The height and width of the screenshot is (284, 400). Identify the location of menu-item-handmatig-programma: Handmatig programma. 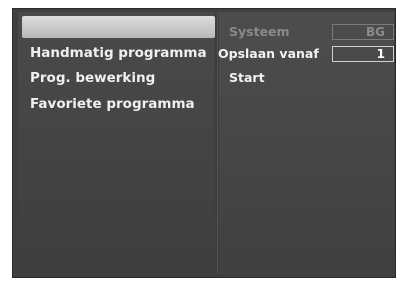
(118, 53).